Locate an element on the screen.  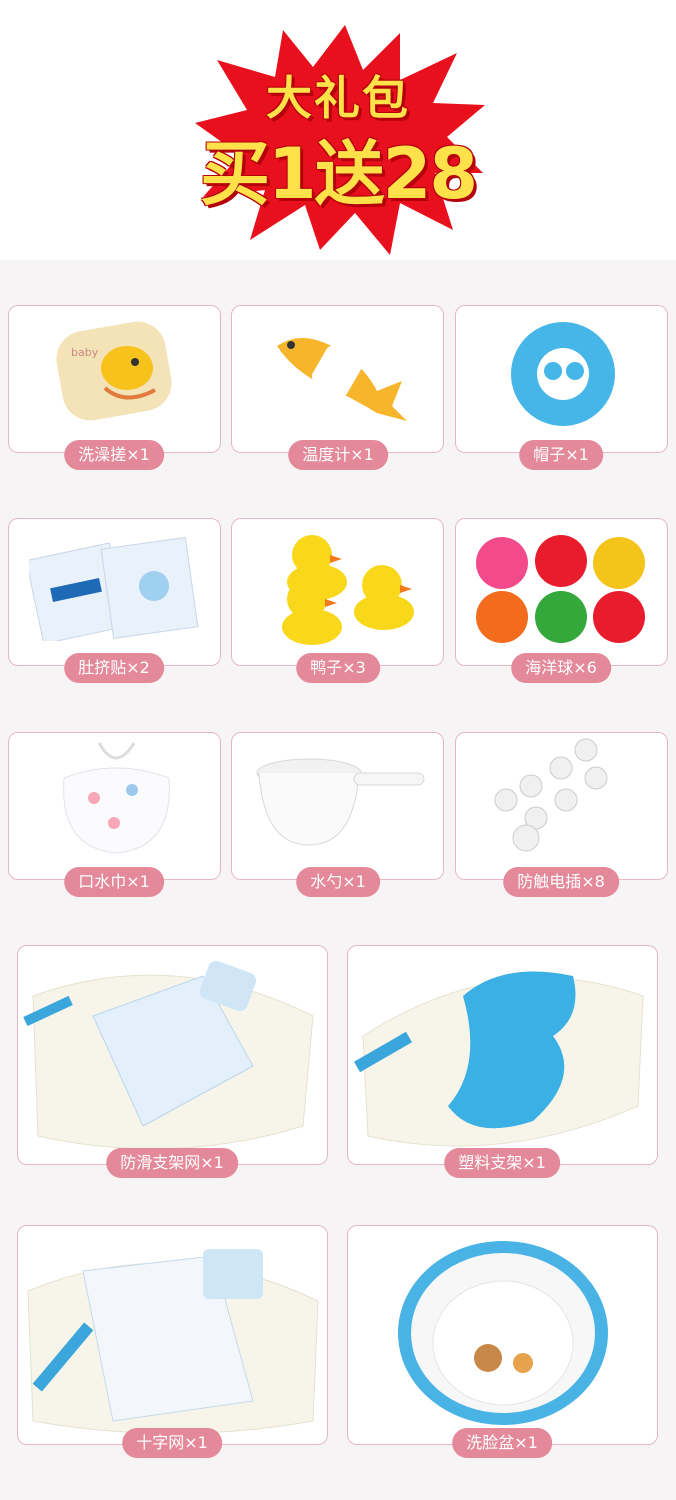
banner-offer: 买1送28 is located at coordinates (338, 174).